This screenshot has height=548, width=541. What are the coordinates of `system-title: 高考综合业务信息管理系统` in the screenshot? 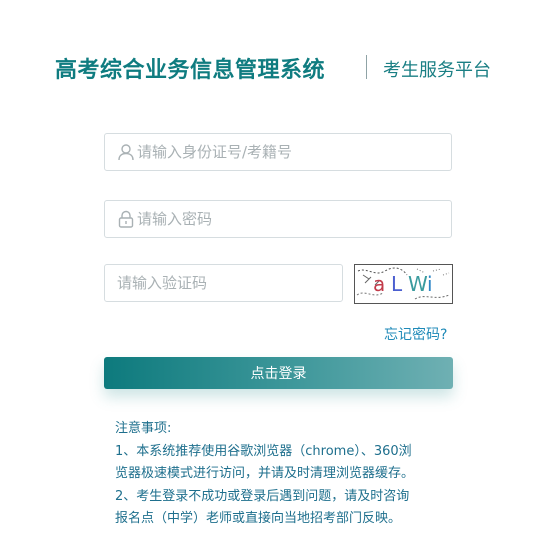 It's located at (190, 70).